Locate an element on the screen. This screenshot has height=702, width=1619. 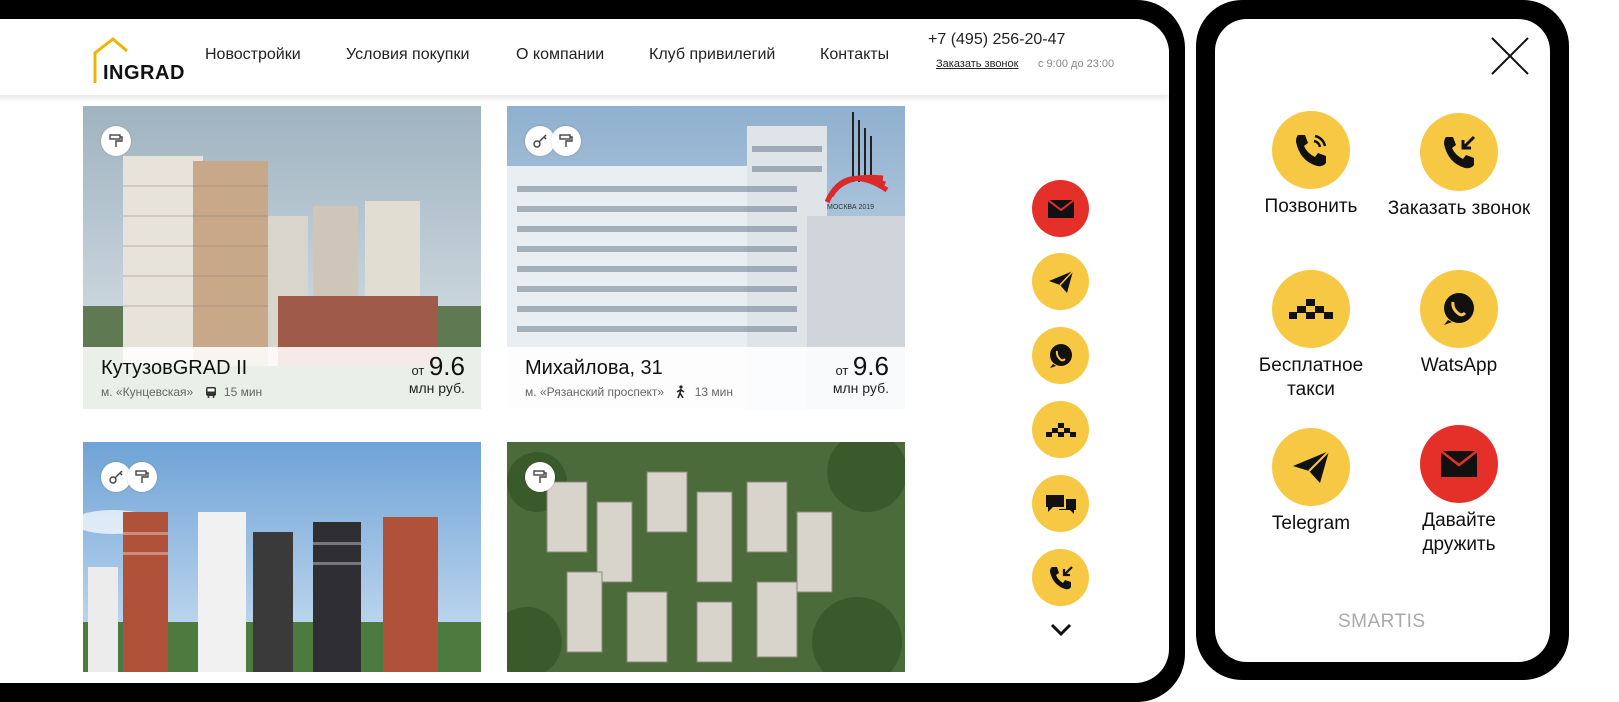
callback-option: Заказать звонок is located at coordinates (1459, 167).